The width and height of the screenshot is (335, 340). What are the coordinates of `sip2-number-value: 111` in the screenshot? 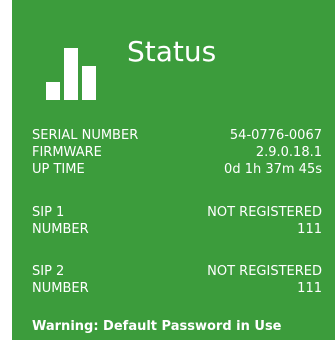 It's located at (309, 288).